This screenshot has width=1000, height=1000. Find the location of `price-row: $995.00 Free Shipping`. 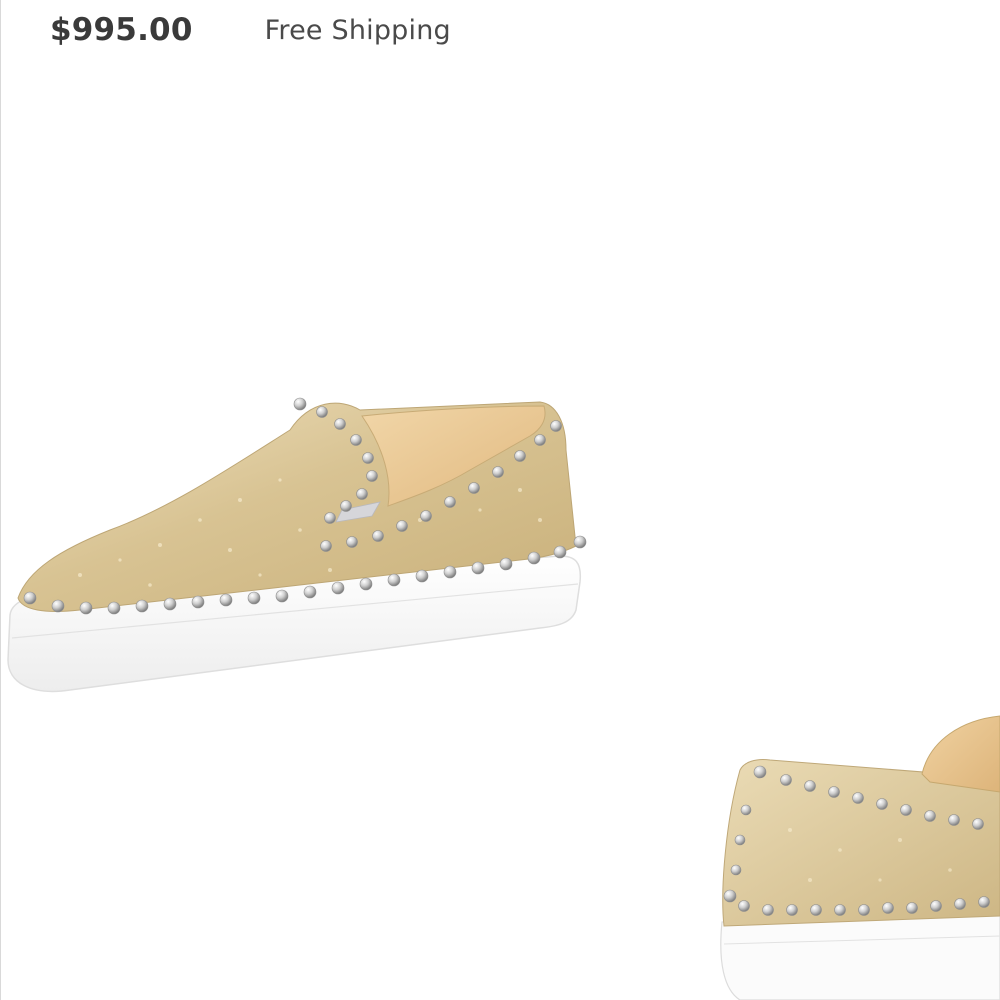

price-row: $995.00 Free Shipping is located at coordinates (250, 30).